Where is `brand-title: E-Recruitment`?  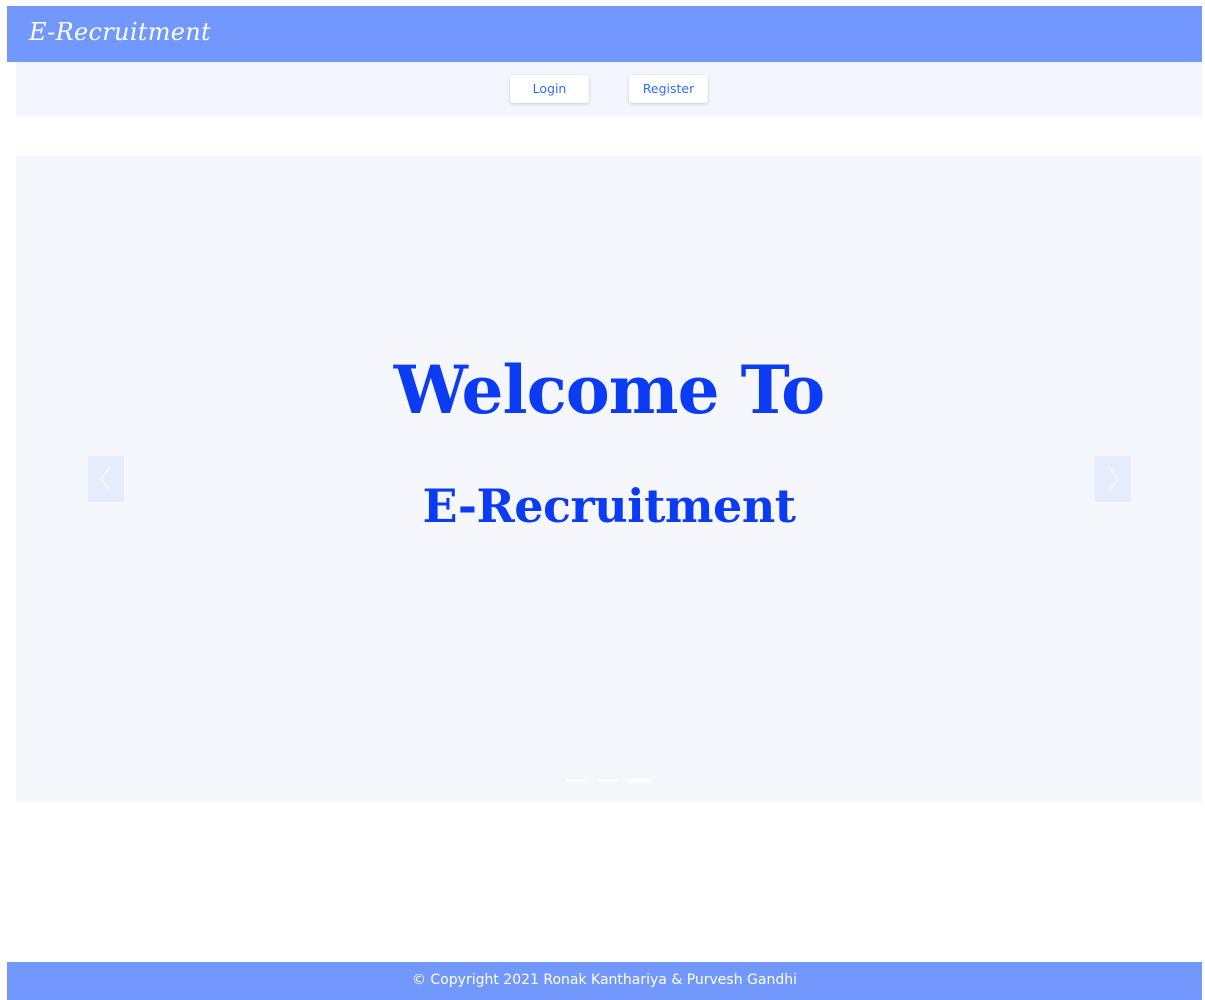 brand-title: E-Recruitment is located at coordinates (120, 32).